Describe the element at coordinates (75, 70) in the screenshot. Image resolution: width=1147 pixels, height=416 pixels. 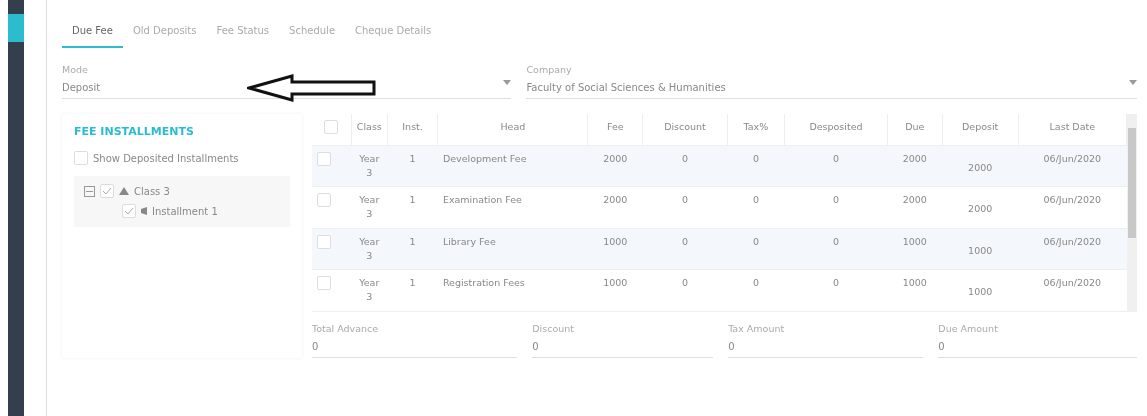
I see `field-label: Mode` at that location.